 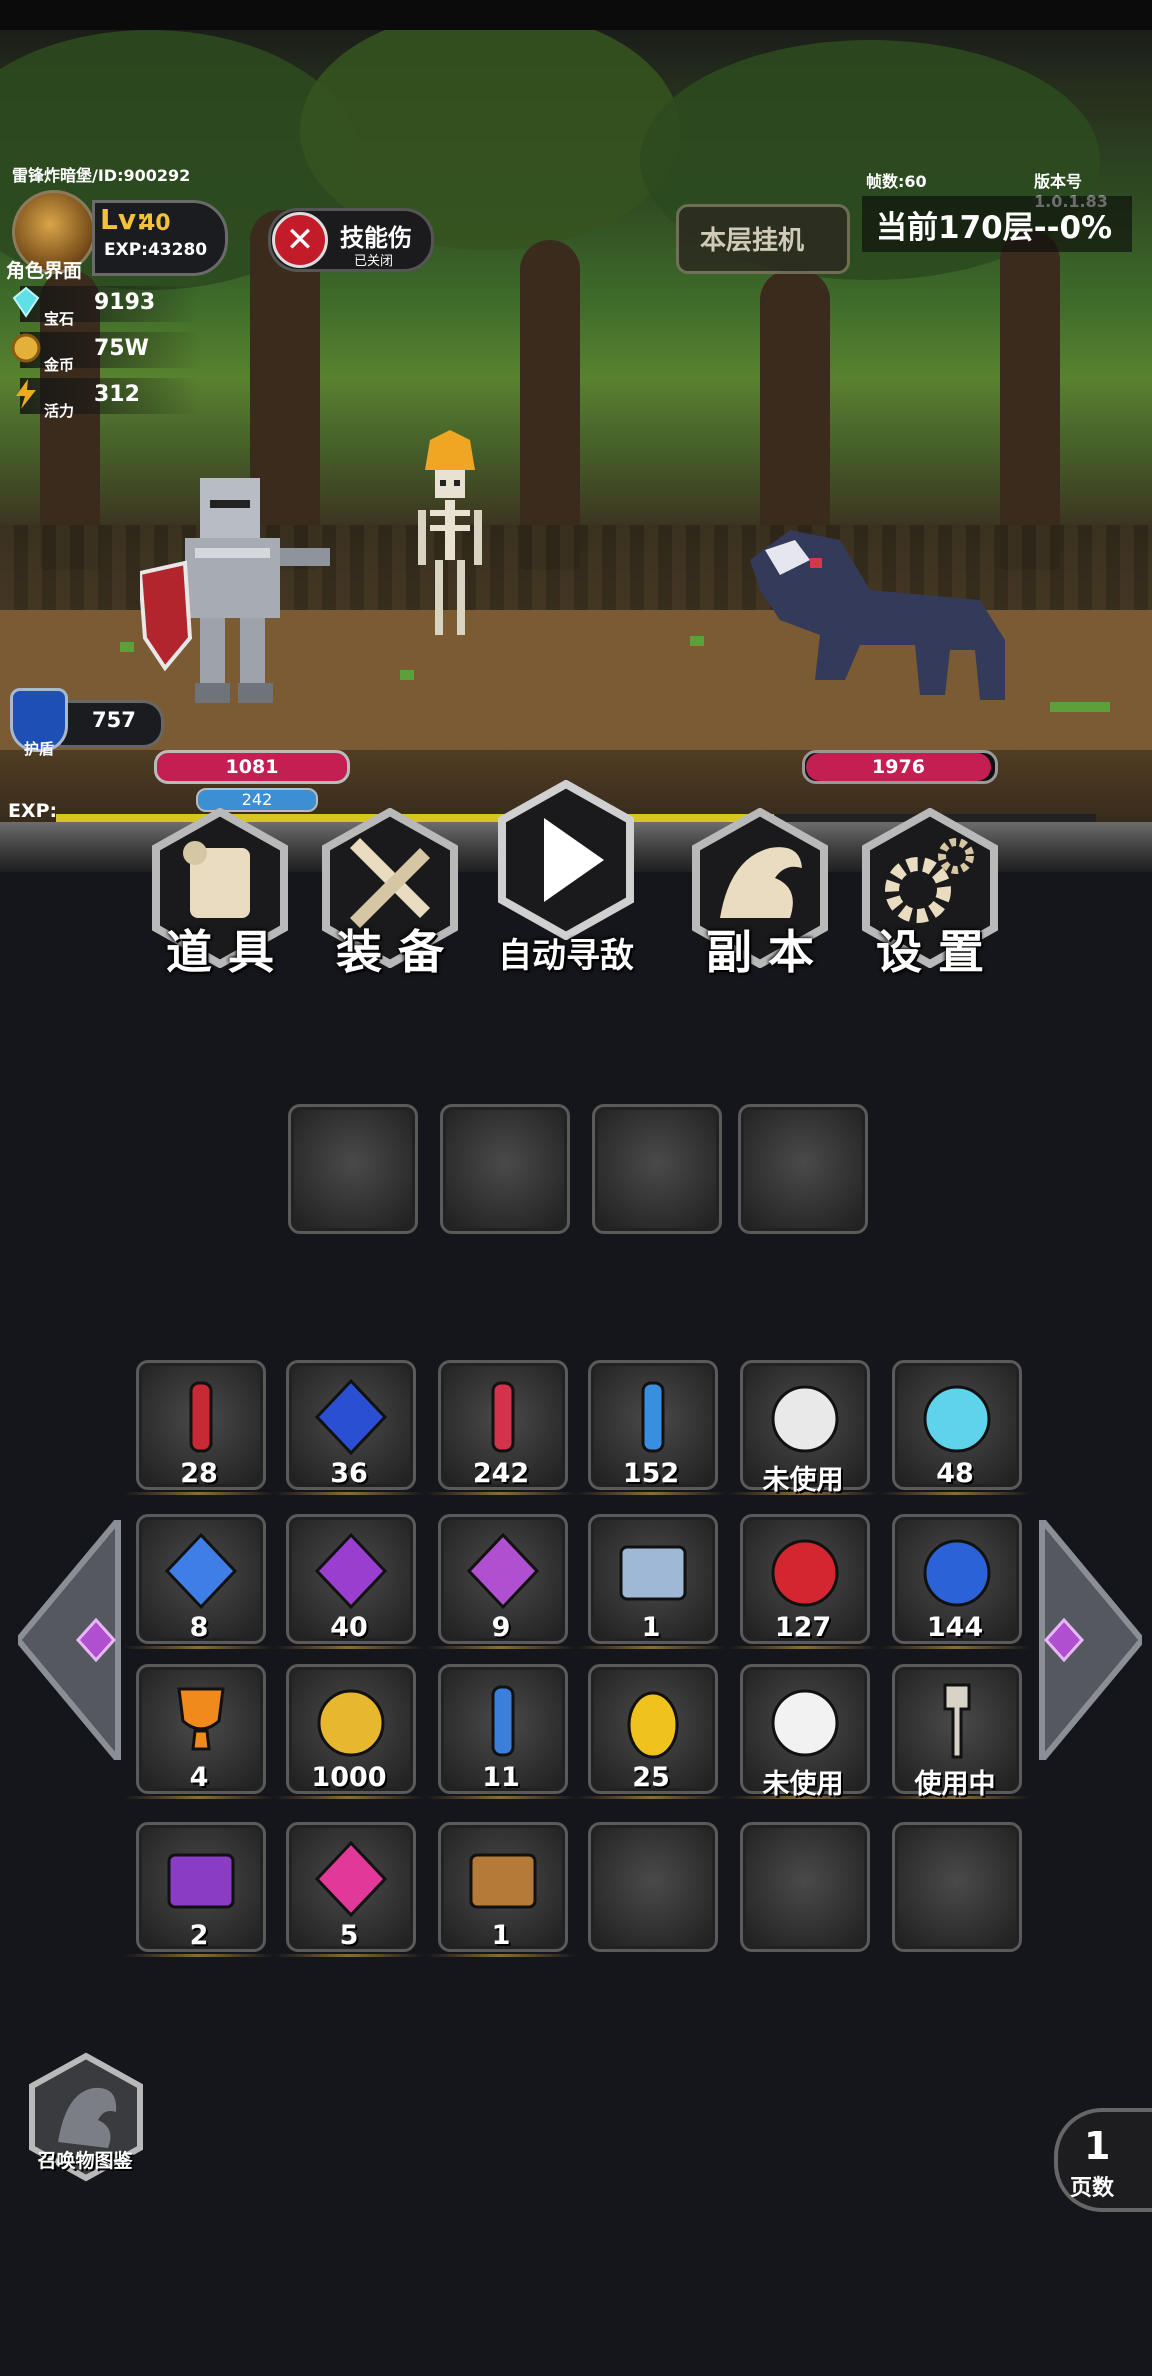 I want to click on blue-tube-icon, so click(x=653, y=1417).